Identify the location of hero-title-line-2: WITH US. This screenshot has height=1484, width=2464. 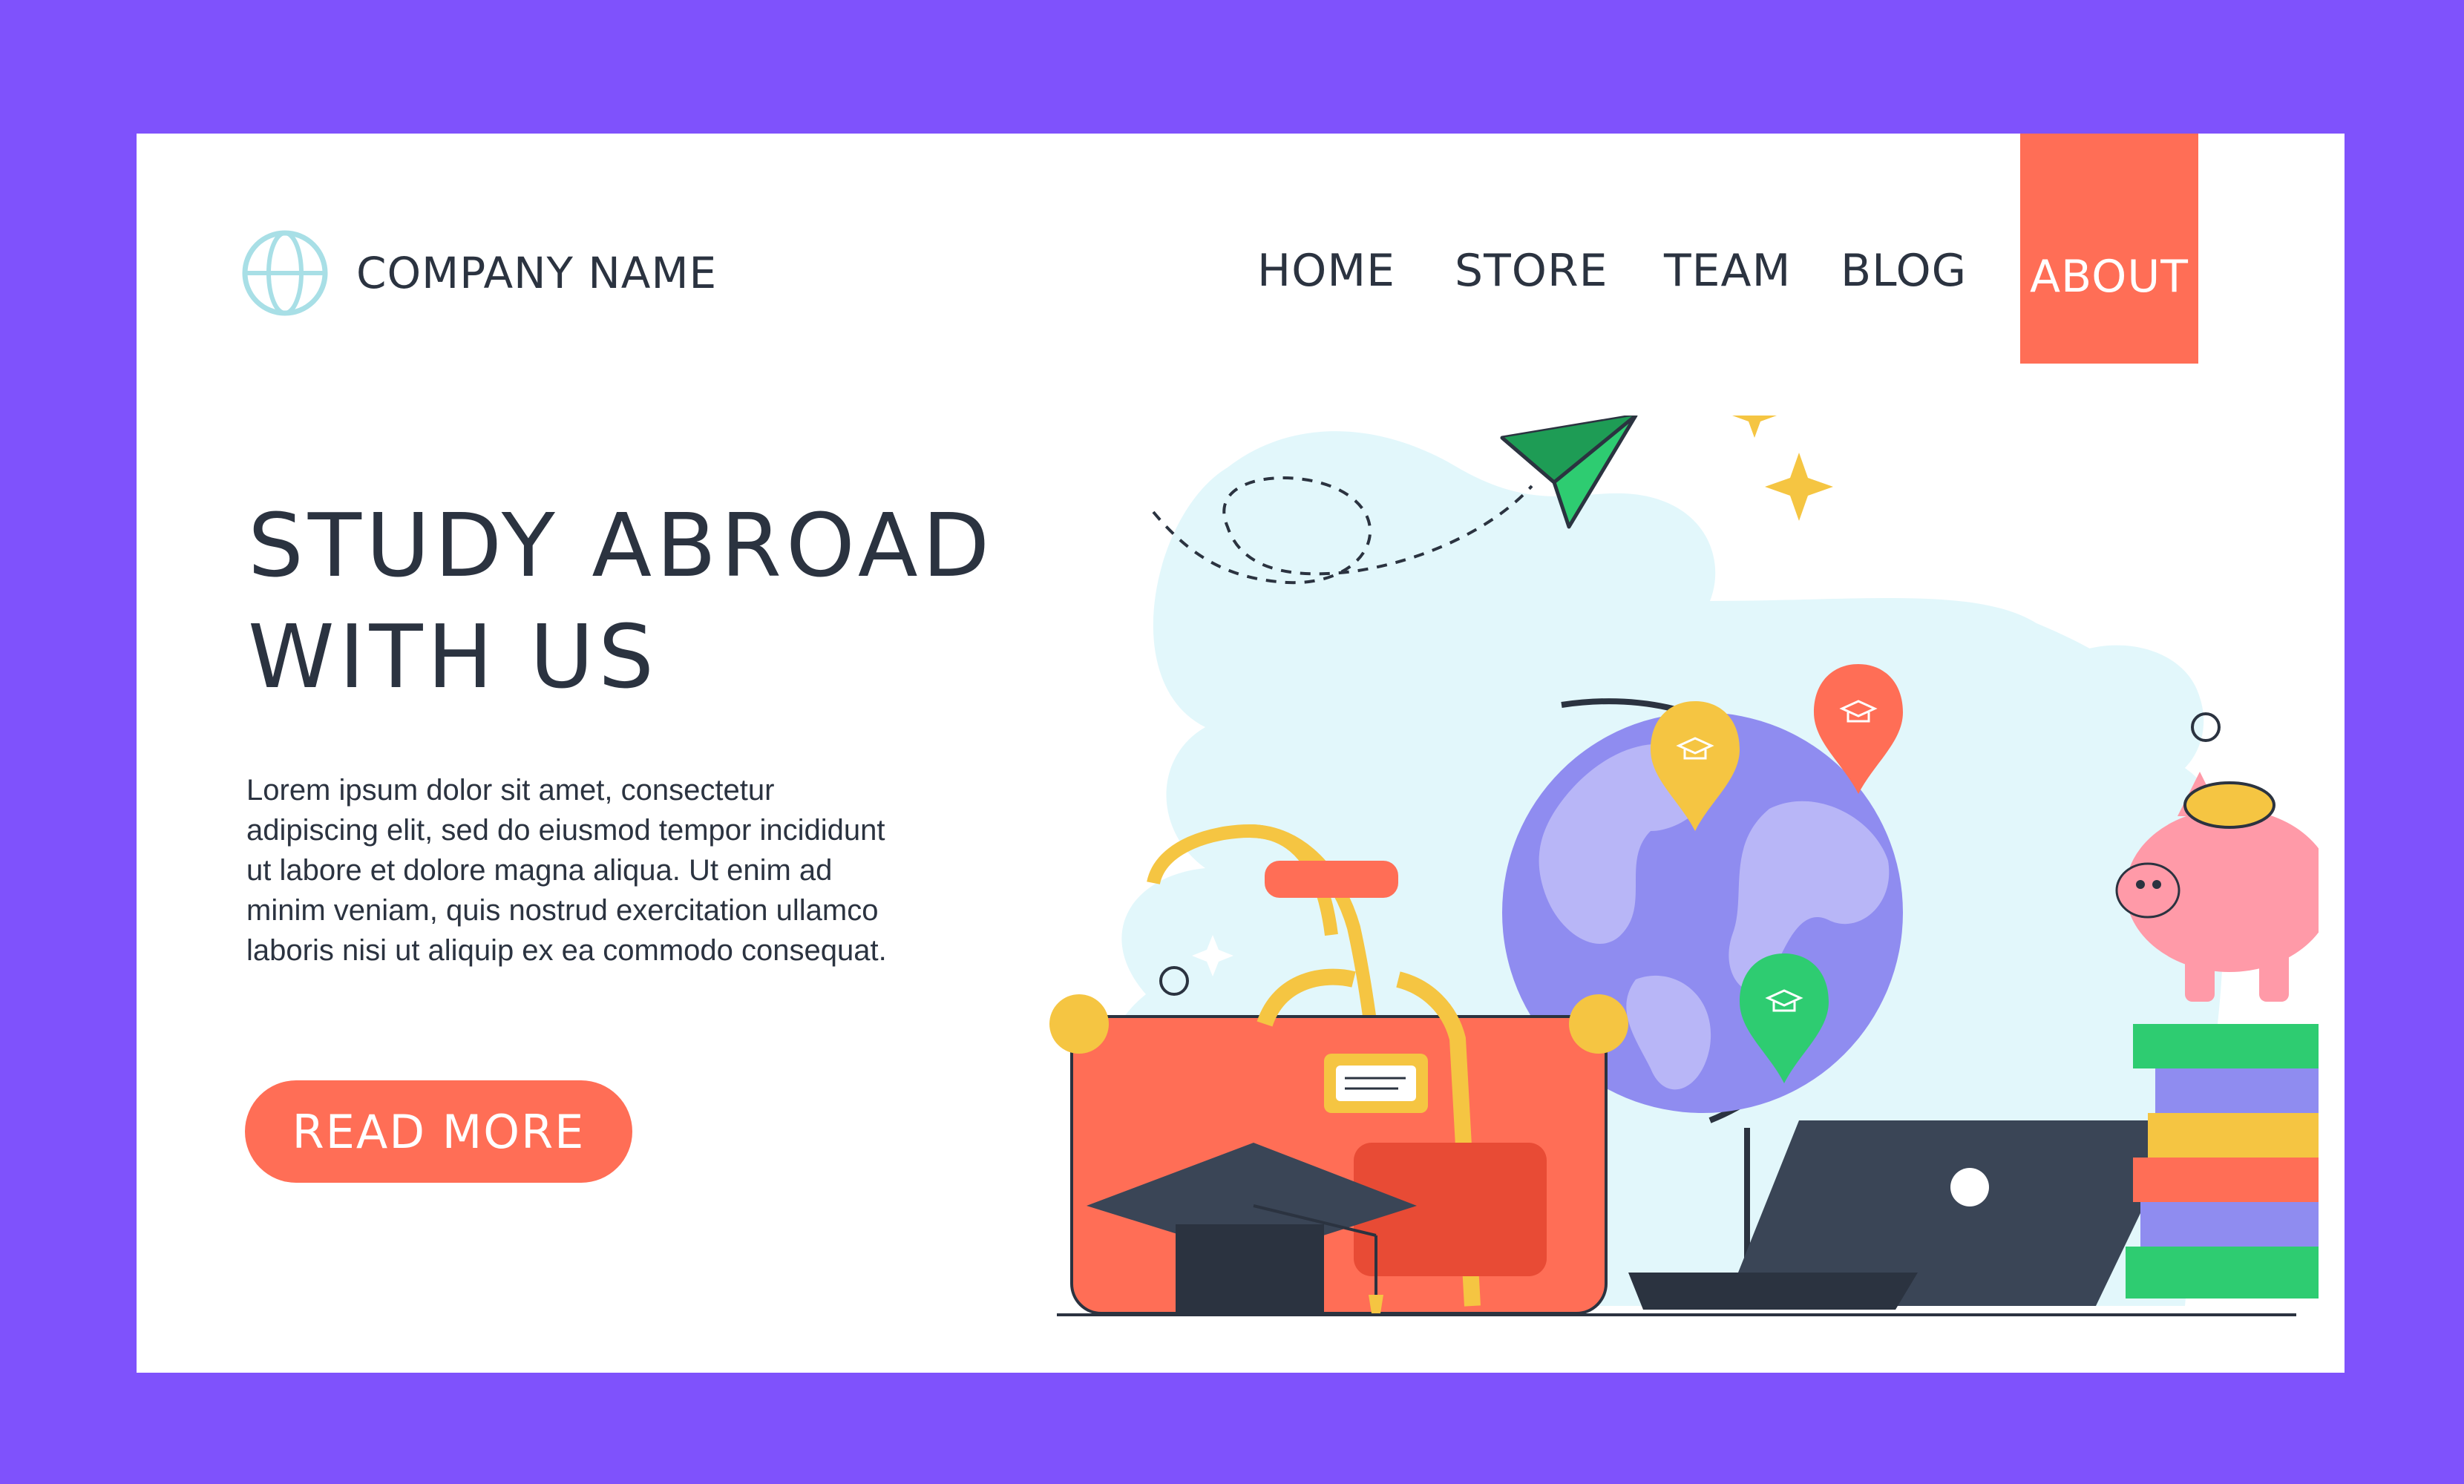
(454, 656).